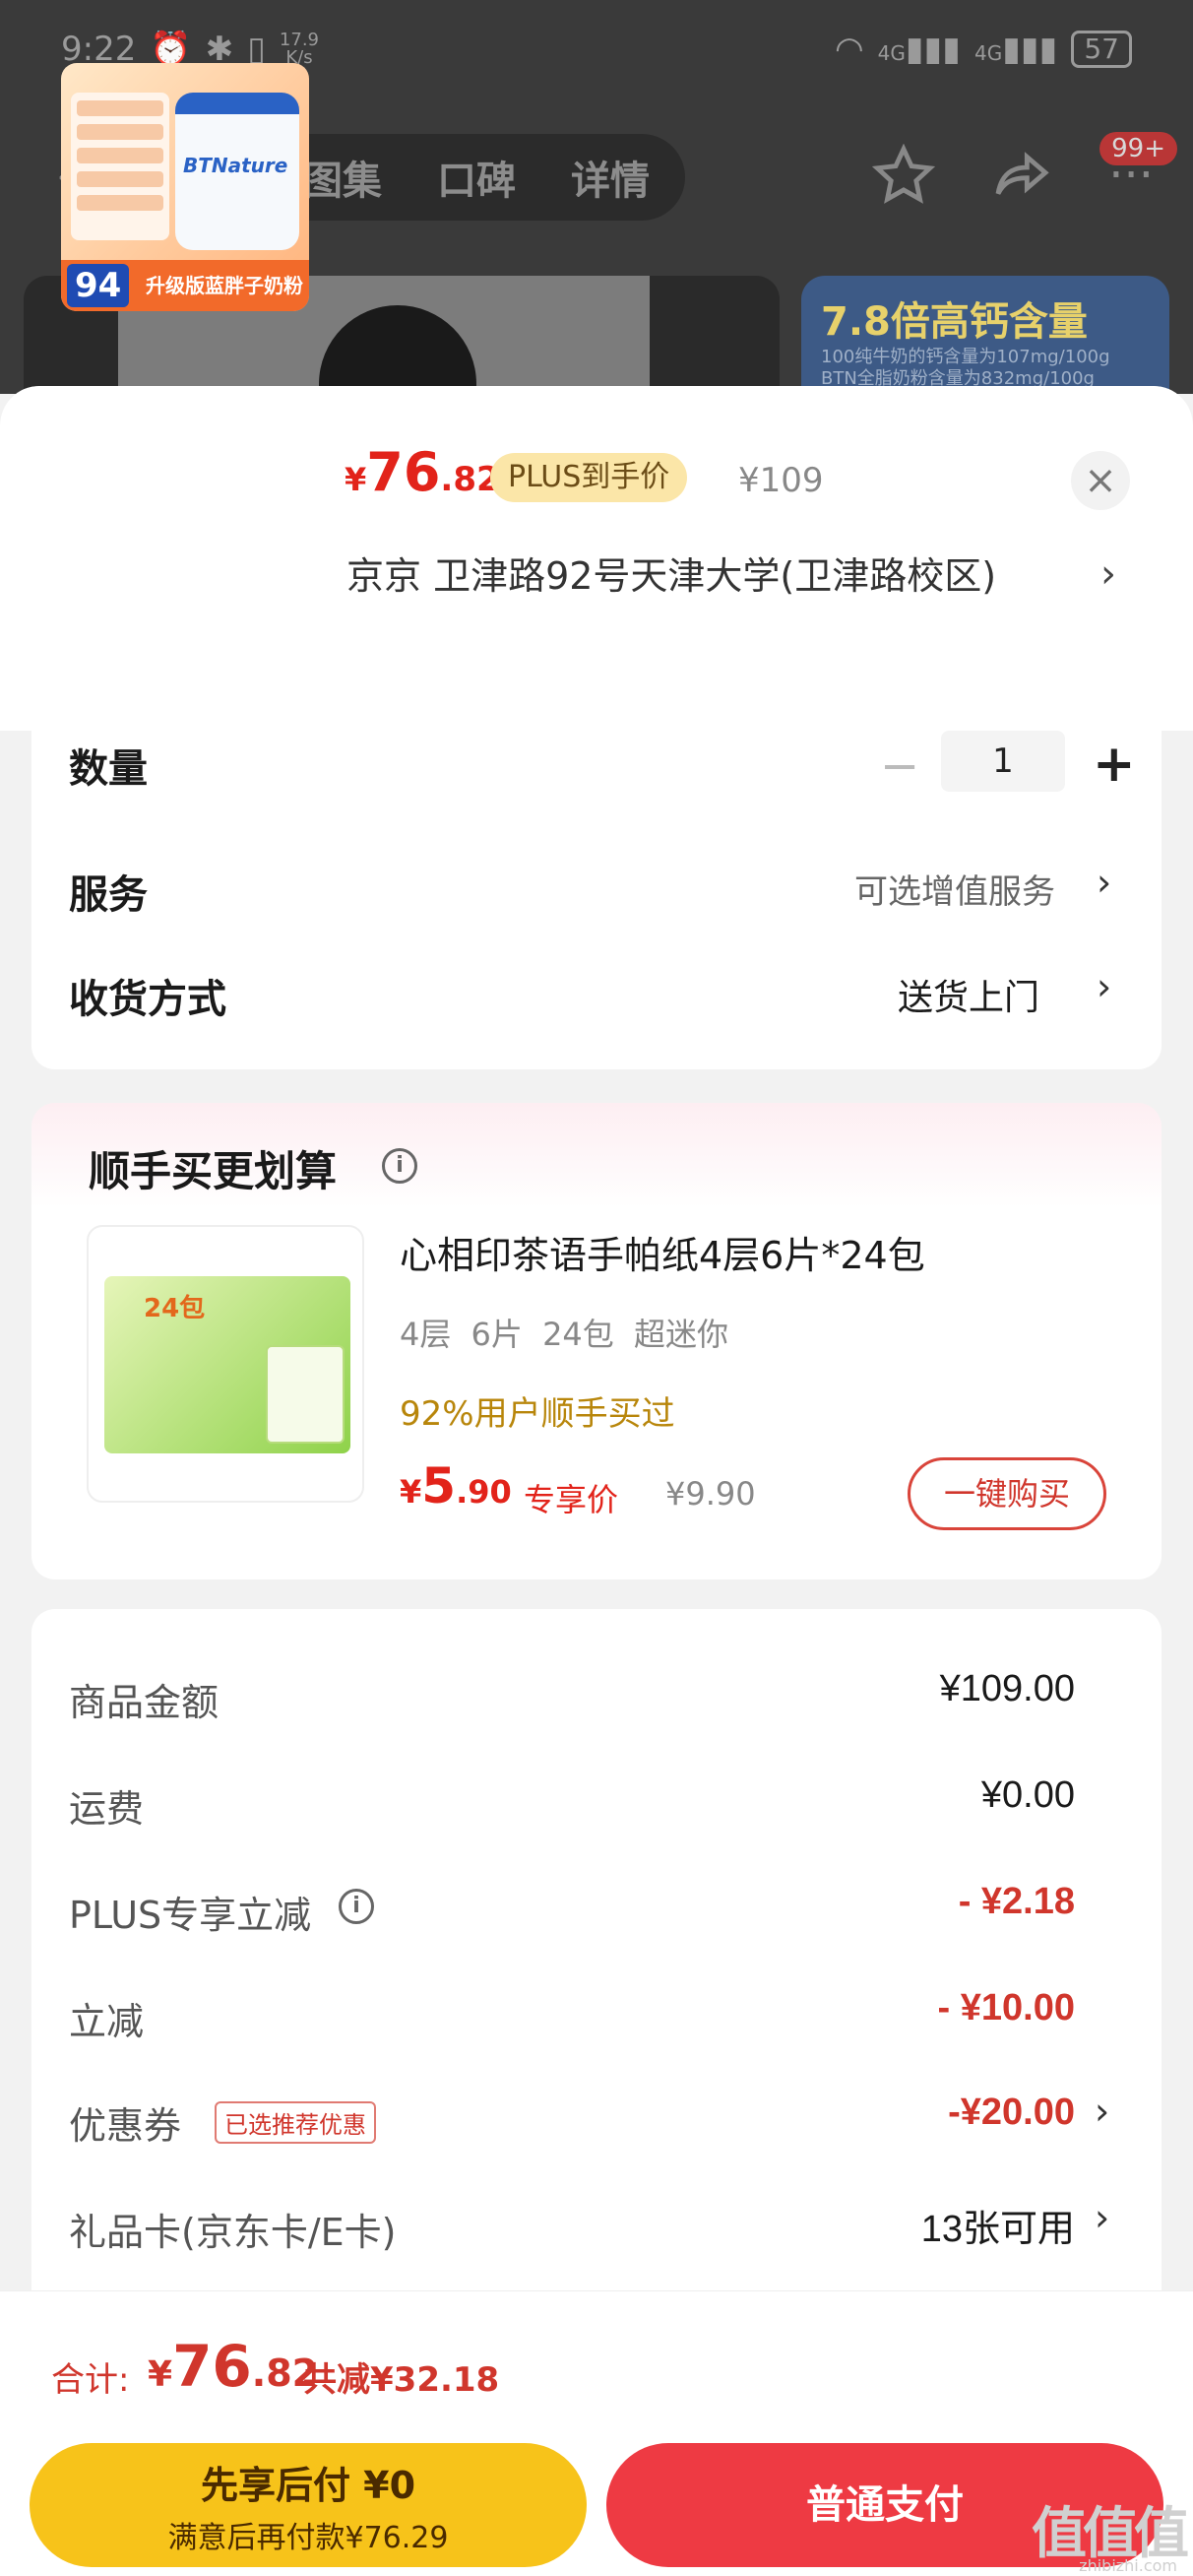 The image size is (1193, 2576). I want to click on summary-value-coupon: -¥20.00, so click(1011, 2113).